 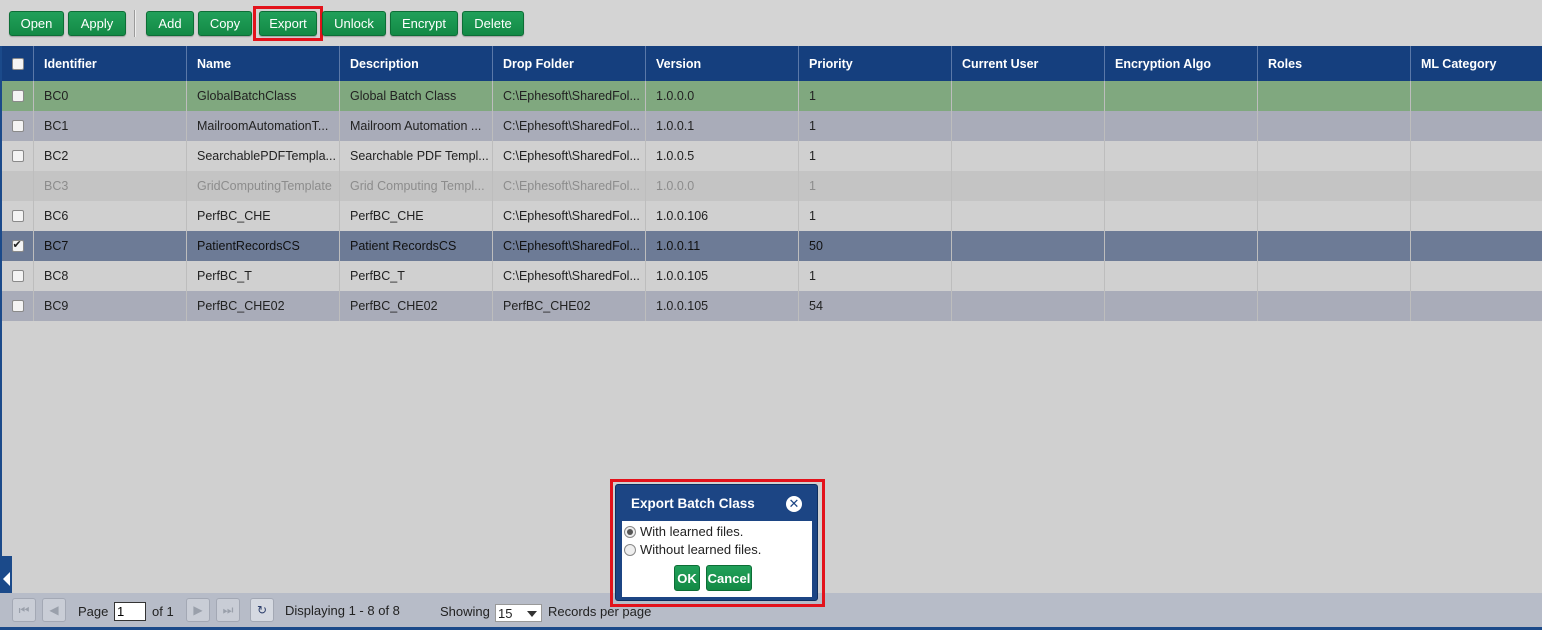 I want to click on with-learned-files-radio, so click(x=630, y=531).